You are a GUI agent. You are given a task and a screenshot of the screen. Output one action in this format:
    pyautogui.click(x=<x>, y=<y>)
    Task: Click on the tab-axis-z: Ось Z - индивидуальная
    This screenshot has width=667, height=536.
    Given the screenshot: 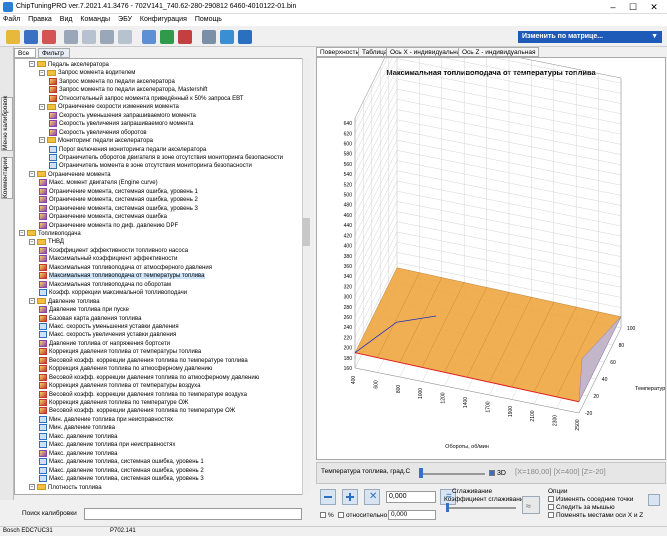 What is the action you would take?
    pyautogui.click(x=499, y=52)
    